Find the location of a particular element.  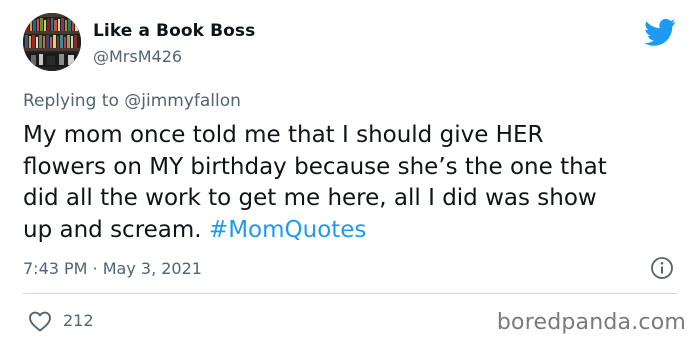

reply-mention-link: @jimmyfallon is located at coordinates (182, 101).